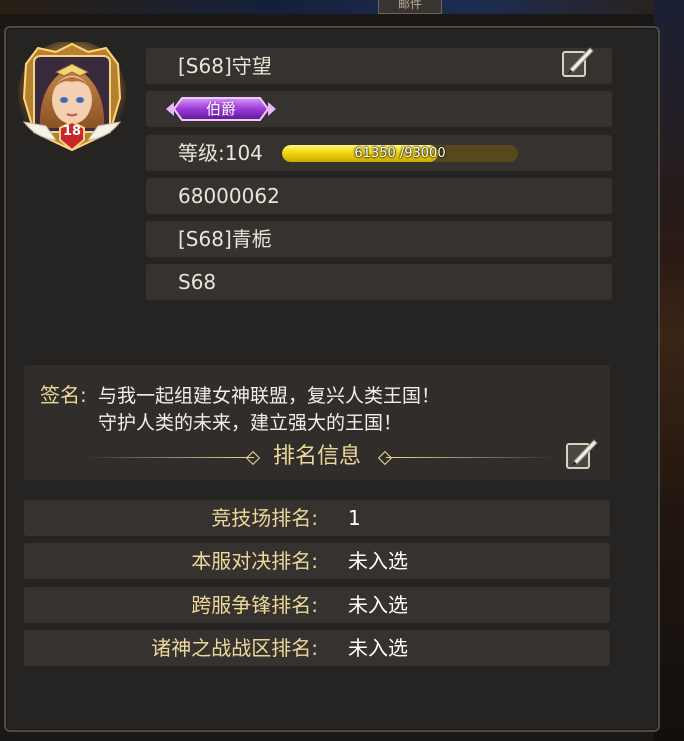 The height and width of the screenshot is (741, 684). Describe the element at coordinates (254, 605) in the screenshot. I see `rank-label: 跨服争锋排名:` at that location.